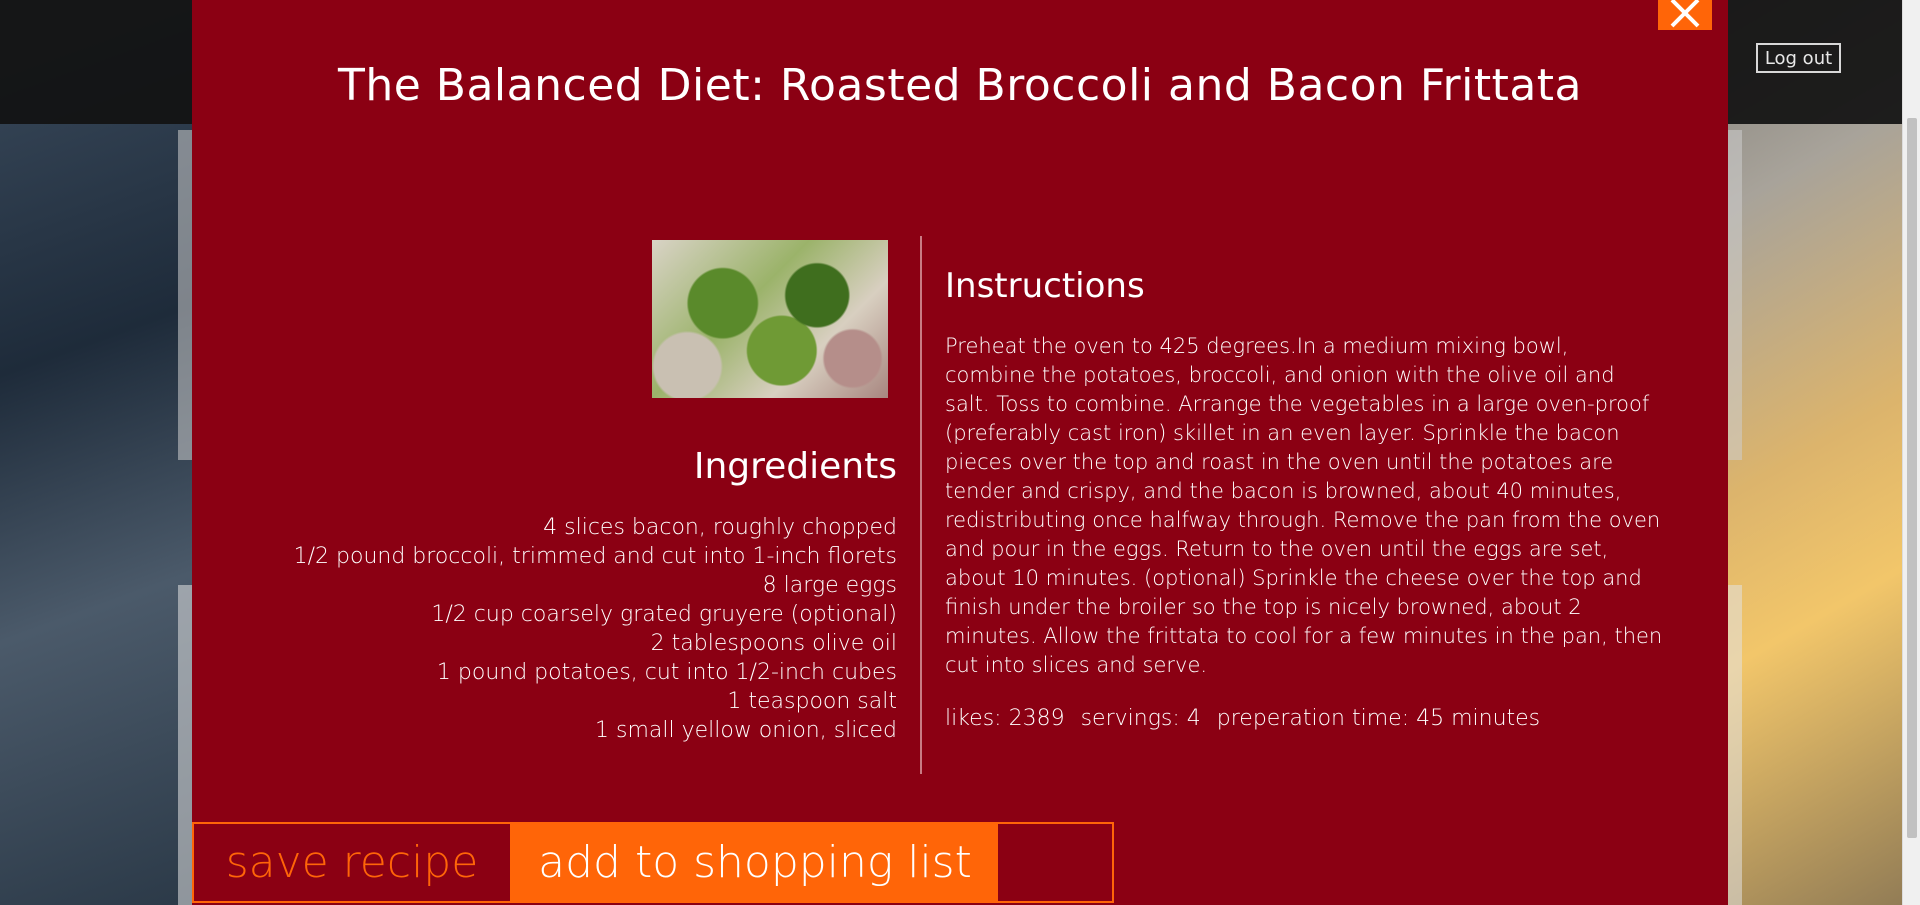 This screenshot has height=905, width=1920. Describe the element at coordinates (773, 643) in the screenshot. I see `ingredient-item: 2 tablespoons olive oil` at that location.